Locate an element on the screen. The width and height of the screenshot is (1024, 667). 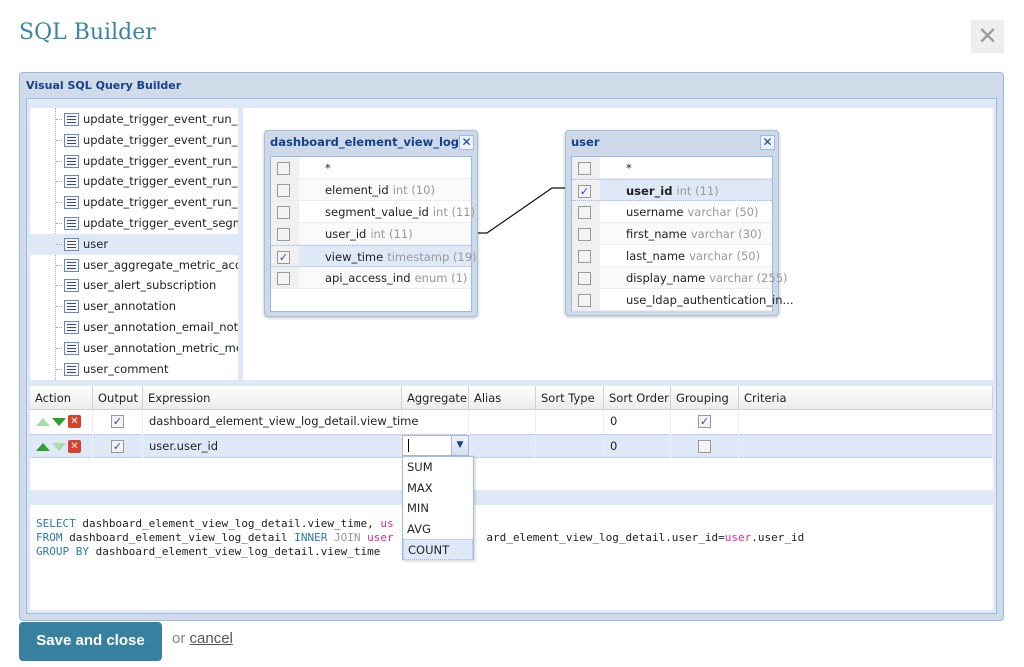
field-name-text: * is located at coordinates (629, 168).